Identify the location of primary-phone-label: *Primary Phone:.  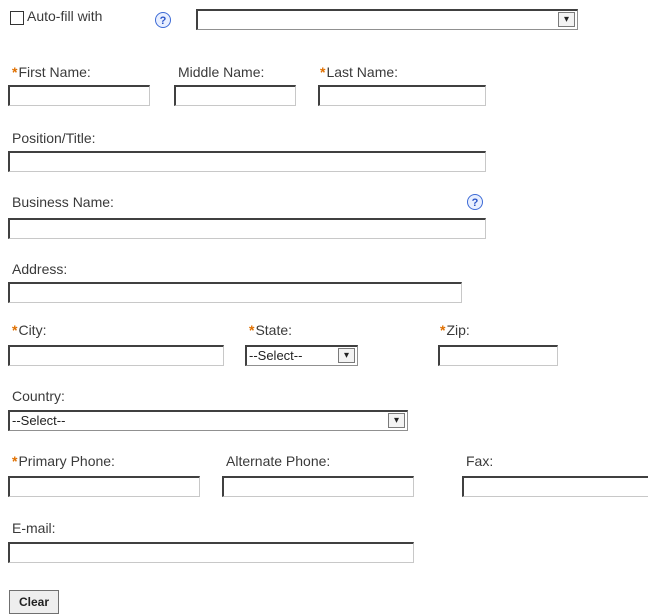
(63, 461).